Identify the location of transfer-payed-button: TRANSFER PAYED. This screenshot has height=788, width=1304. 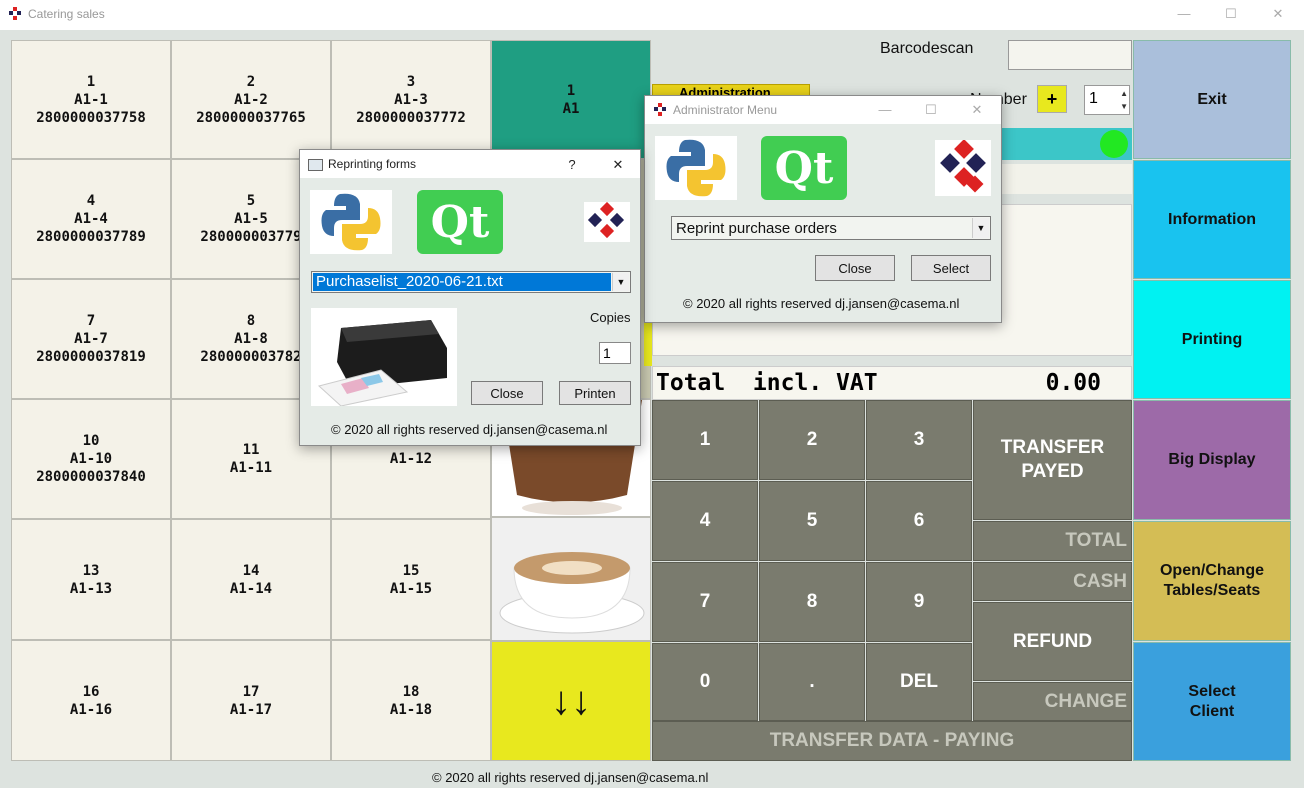
(1052, 460).